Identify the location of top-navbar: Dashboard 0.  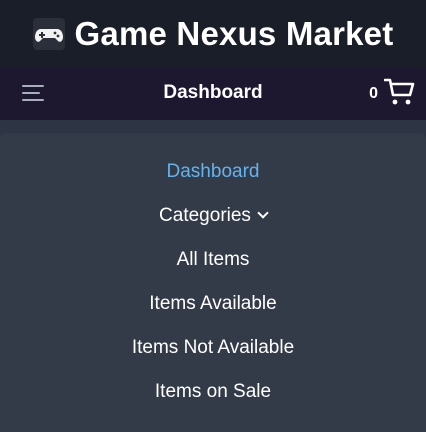
(213, 94).